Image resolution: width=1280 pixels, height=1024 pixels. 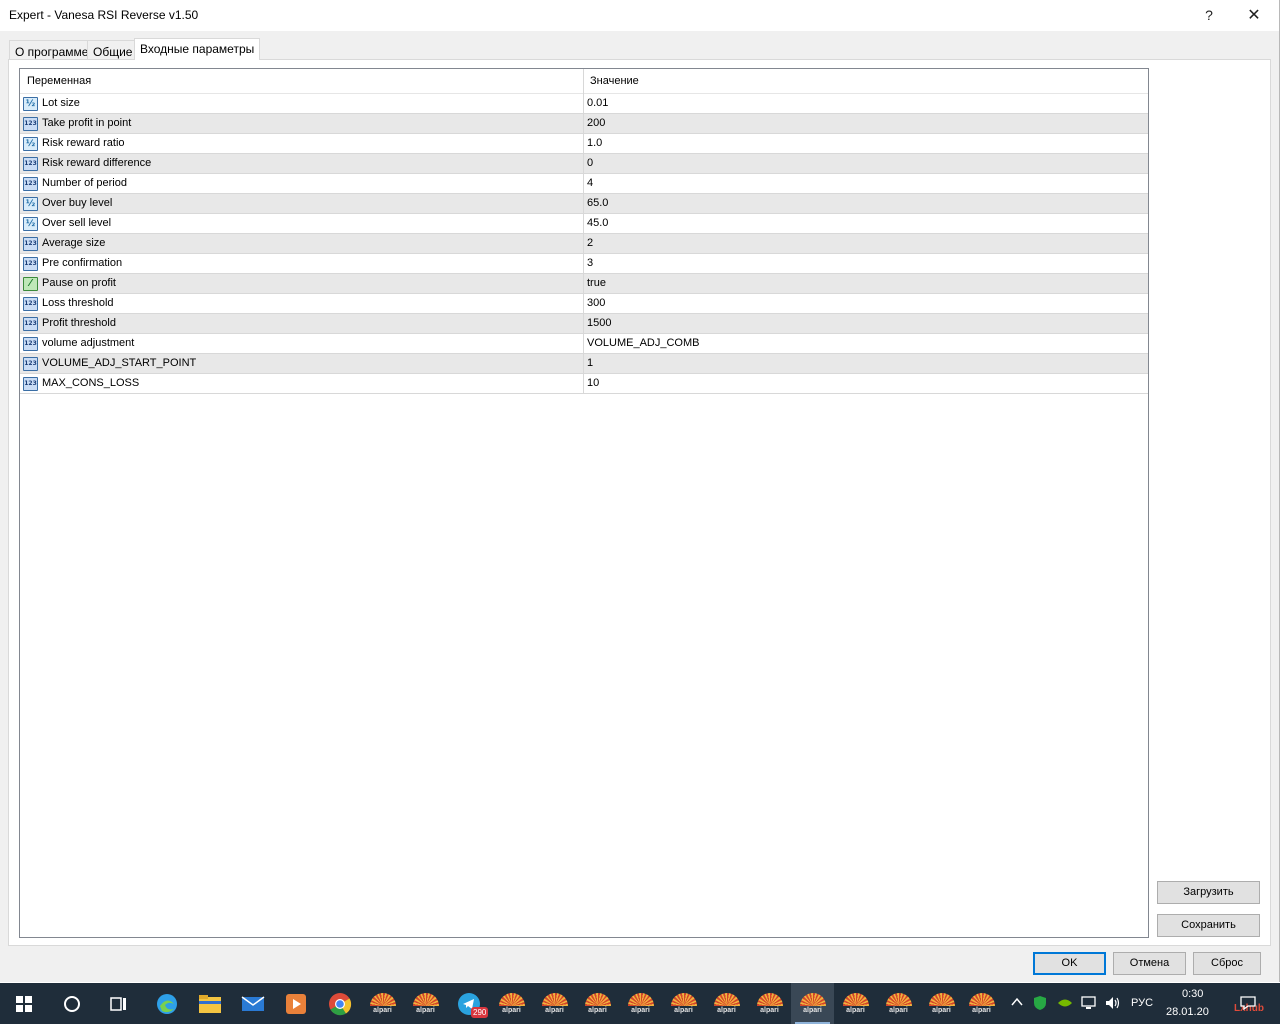 I want to click on window-title: Expert - Vanesa RSI Reverse v1.50, so click(x=104, y=15).